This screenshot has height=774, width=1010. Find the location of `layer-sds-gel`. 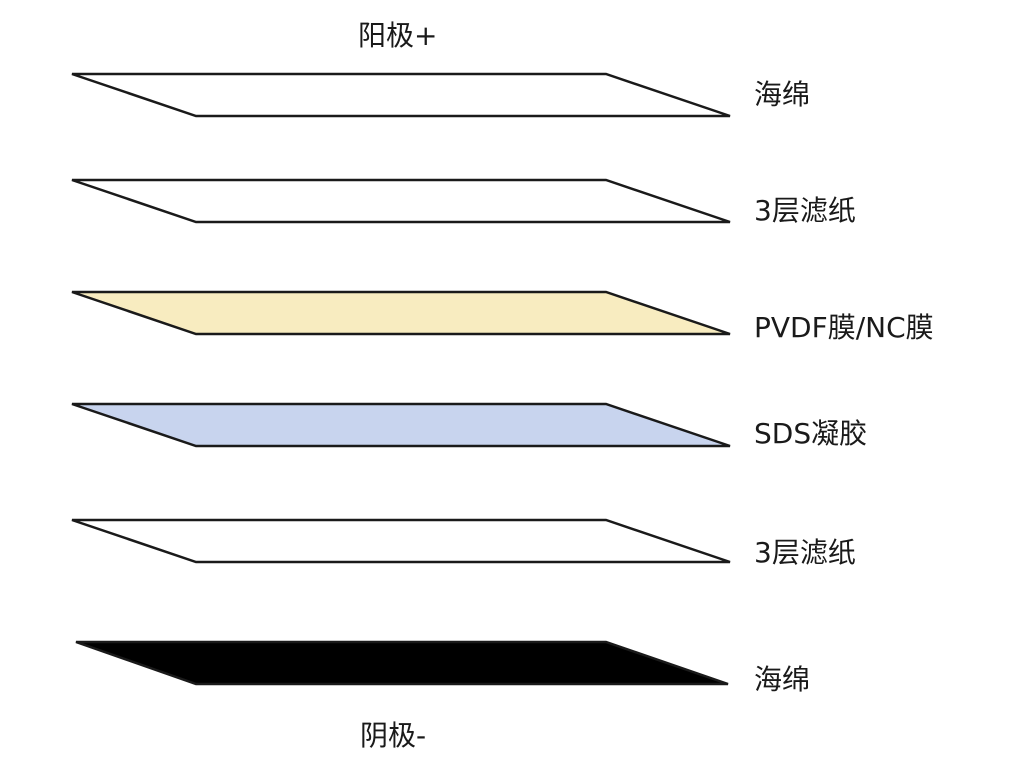

layer-sds-gel is located at coordinates (401, 425).